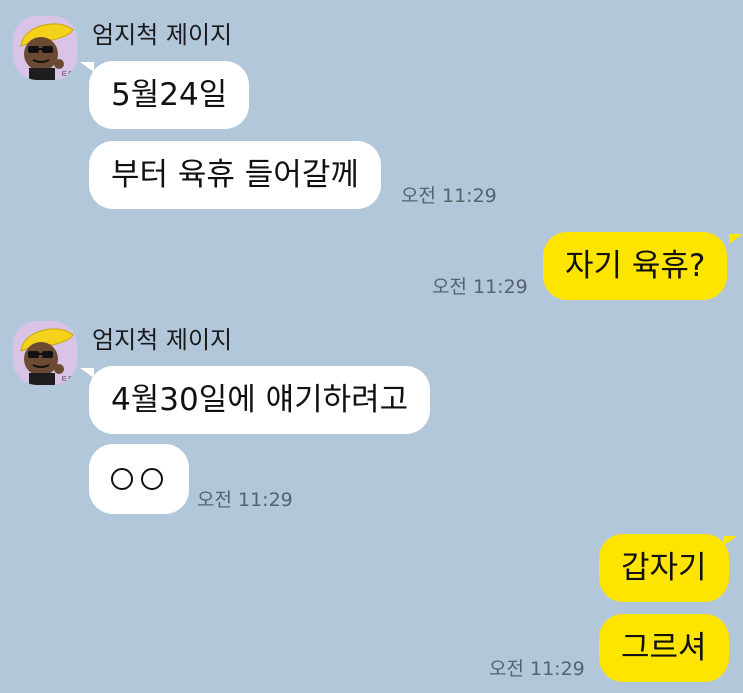  I want to click on message-bubble: 5월24일, so click(169, 95).